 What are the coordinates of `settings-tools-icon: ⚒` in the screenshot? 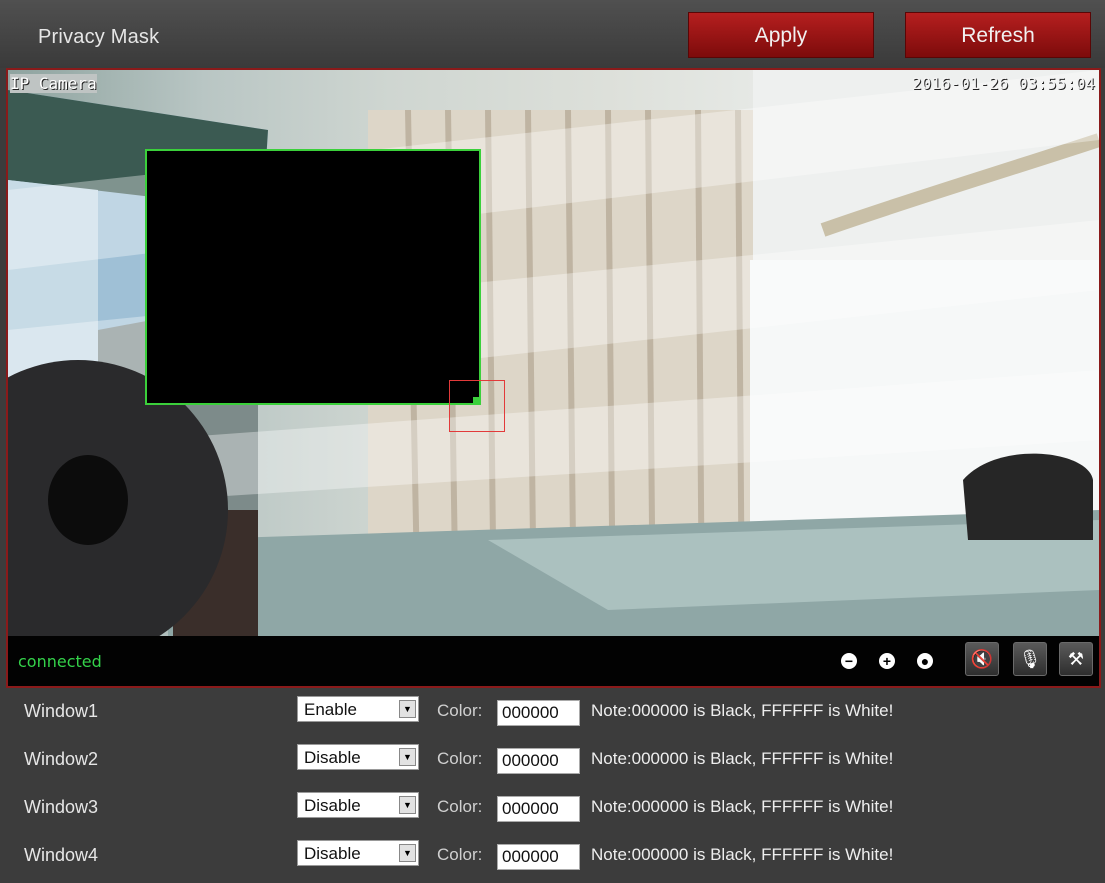 It's located at (1076, 659).